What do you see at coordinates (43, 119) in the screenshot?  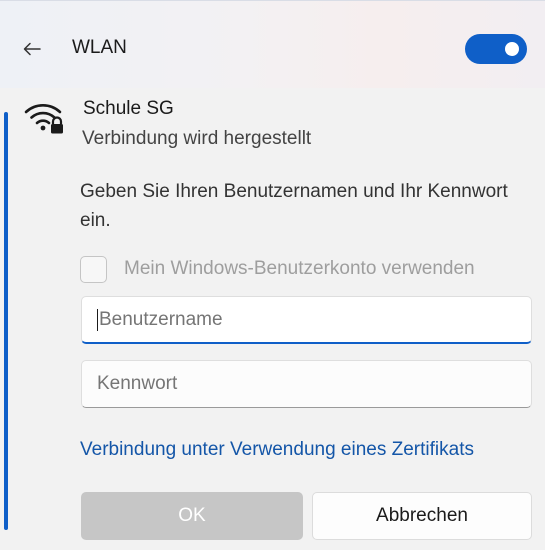 I see `wifi-secured-icon` at bounding box center [43, 119].